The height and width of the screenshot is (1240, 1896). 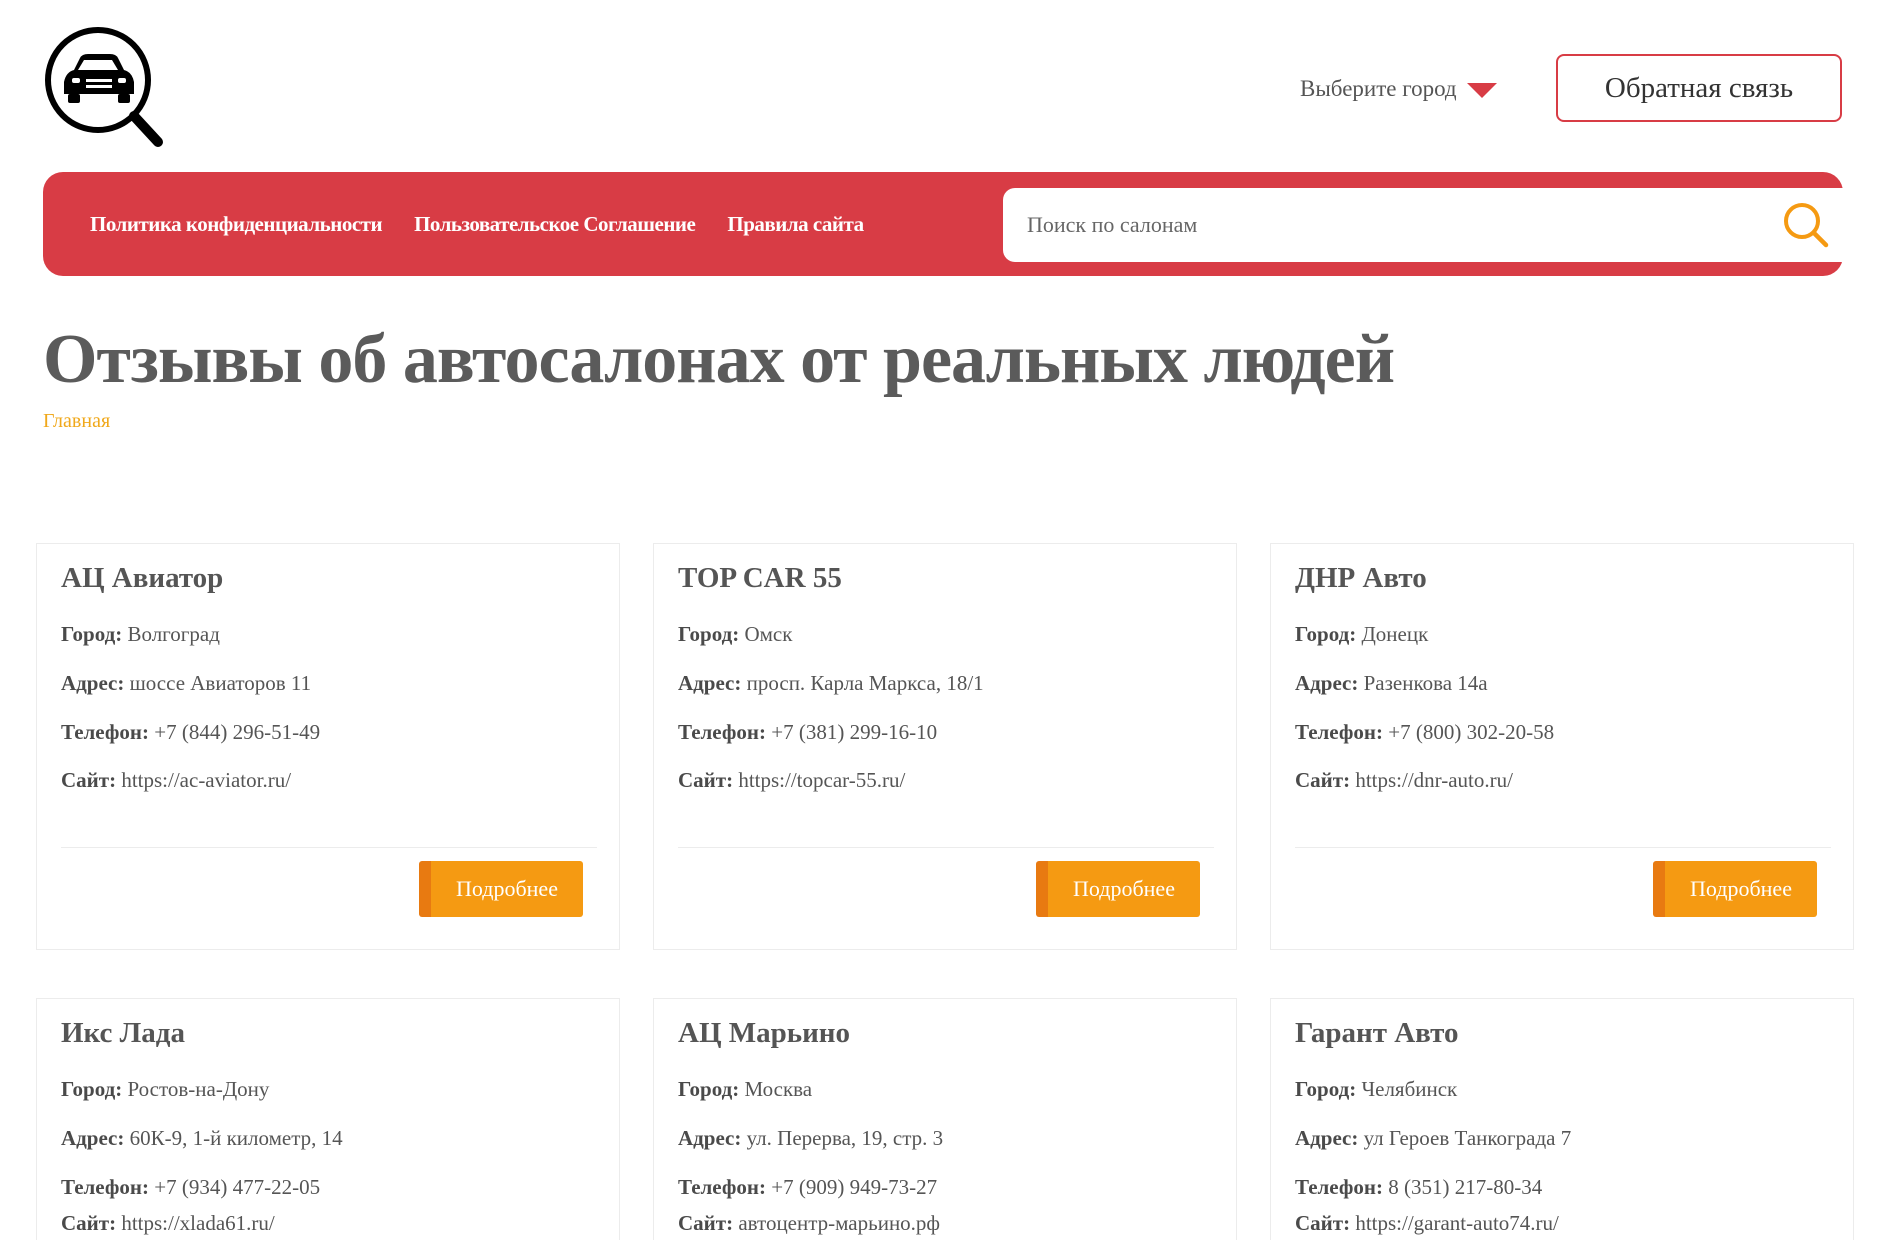 I want to click on dealer-address: Адрес: Разенкова 14а, so click(x=1391, y=683).